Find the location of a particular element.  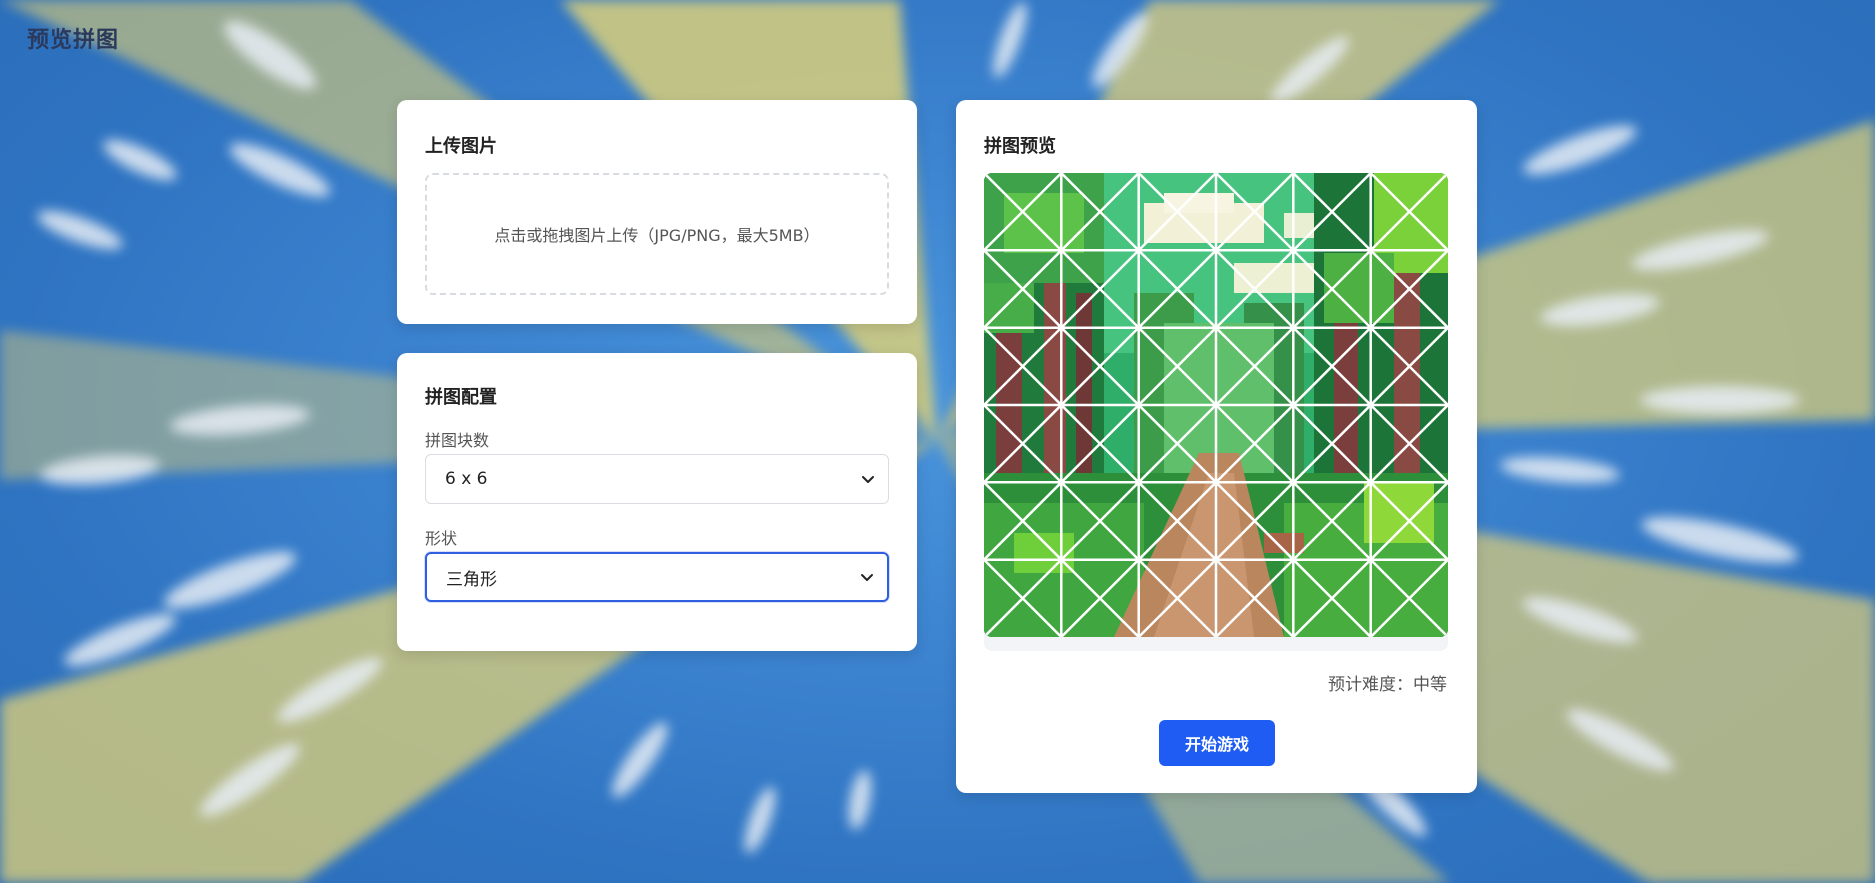

difficulty-label: 预计难度：中等 is located at coordinates (1387, 685).